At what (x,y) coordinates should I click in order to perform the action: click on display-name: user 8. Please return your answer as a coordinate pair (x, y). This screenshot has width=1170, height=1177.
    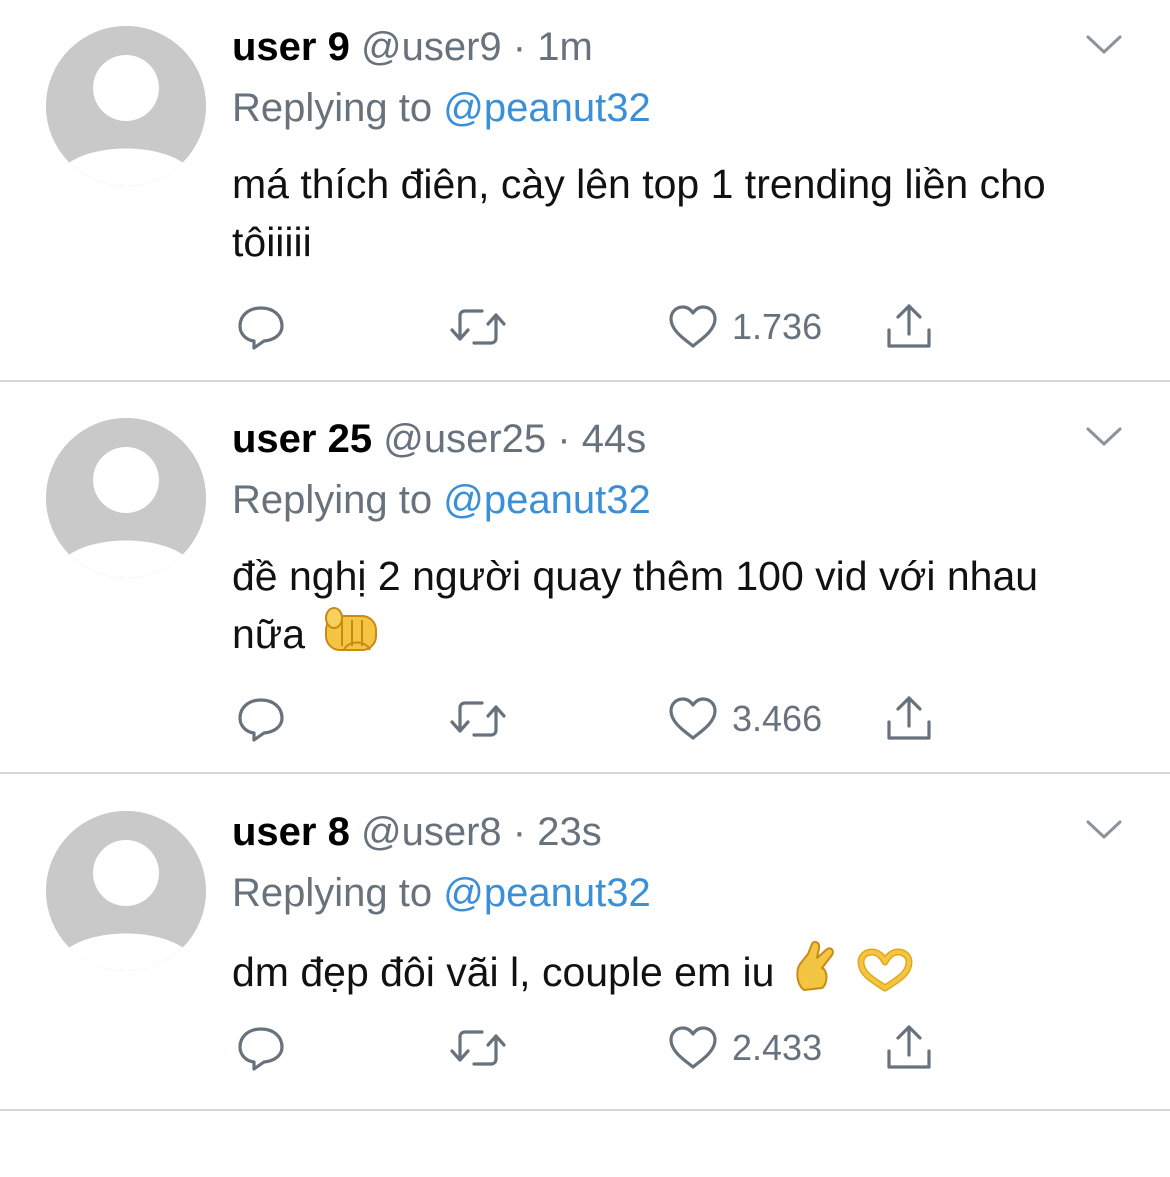
    Looking at the image, I should click on (291, 832).